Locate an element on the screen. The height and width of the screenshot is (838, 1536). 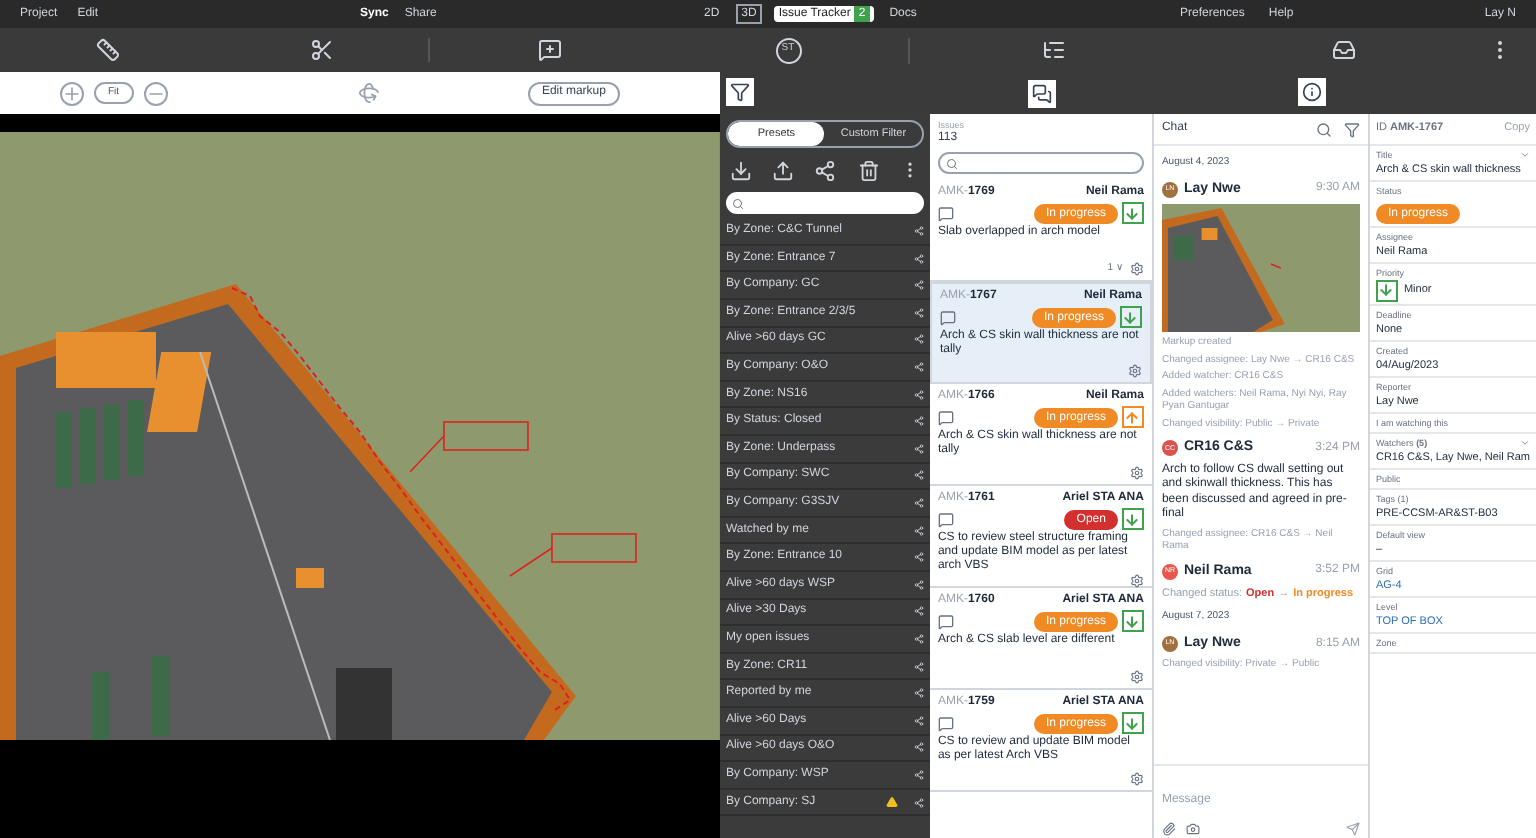
camera-icon is located at coordinates (1192, 828).